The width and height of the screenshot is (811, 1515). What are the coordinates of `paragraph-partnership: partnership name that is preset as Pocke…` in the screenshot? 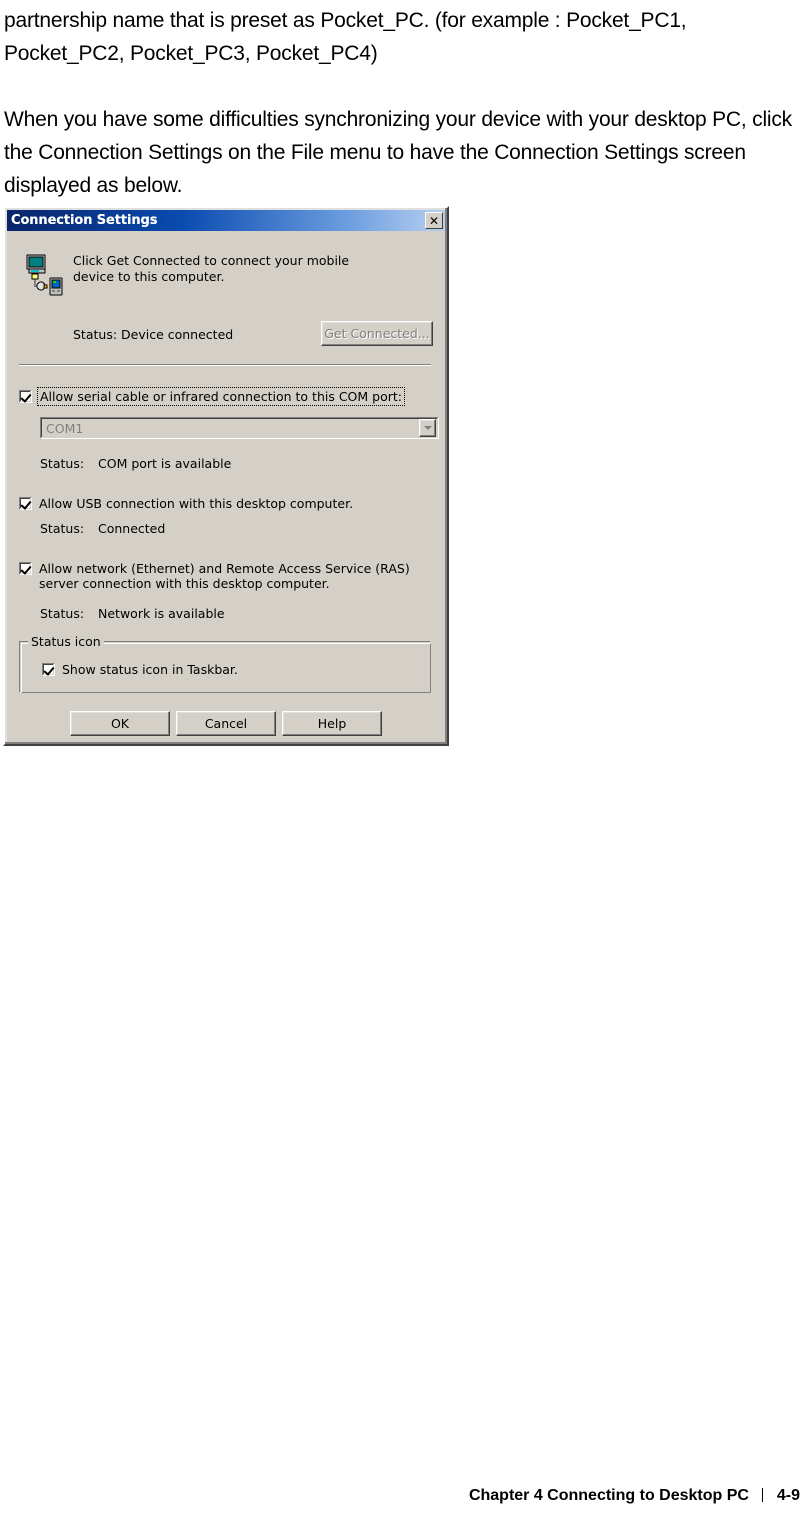 It's located at (345, 37).